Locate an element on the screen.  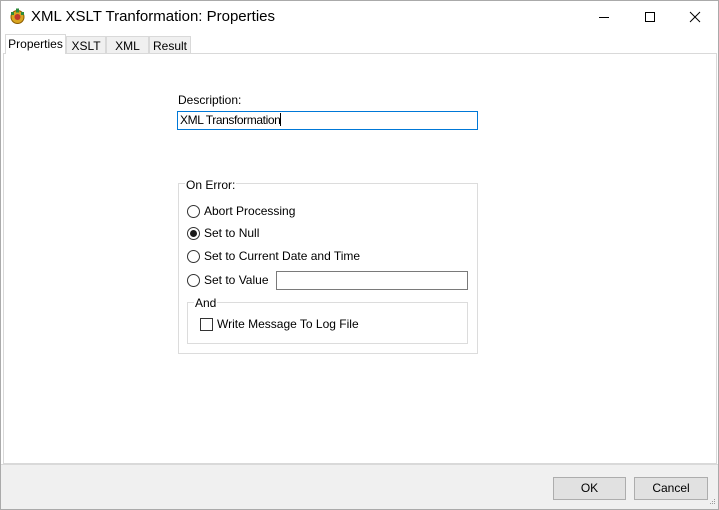
write-log-label: Write Message To Log File is located at coordinates (288, 324).